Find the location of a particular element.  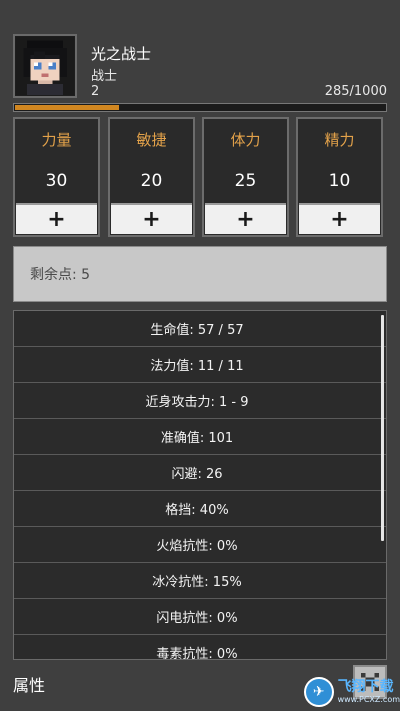

panel-title: 属性 is located at coordinates (29, 685).